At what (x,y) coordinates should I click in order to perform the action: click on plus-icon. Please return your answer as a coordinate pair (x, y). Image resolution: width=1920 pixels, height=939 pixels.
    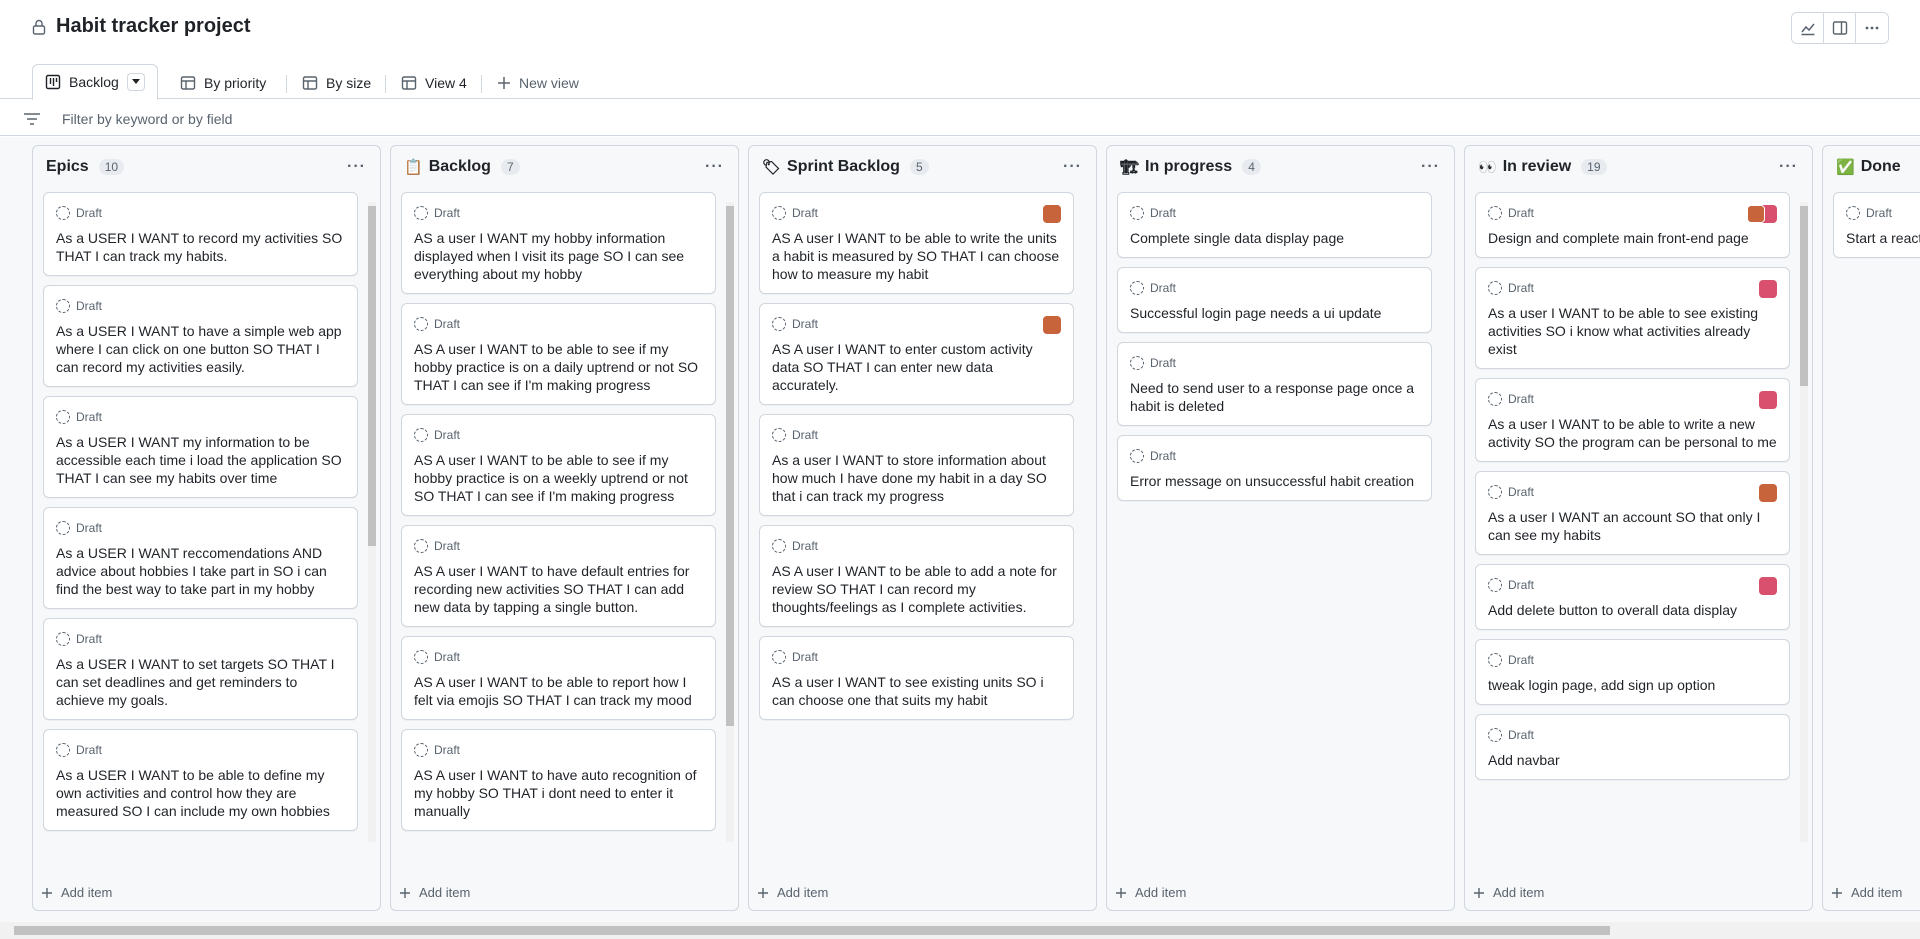
    Looking at the image, I should click on (504, 82).